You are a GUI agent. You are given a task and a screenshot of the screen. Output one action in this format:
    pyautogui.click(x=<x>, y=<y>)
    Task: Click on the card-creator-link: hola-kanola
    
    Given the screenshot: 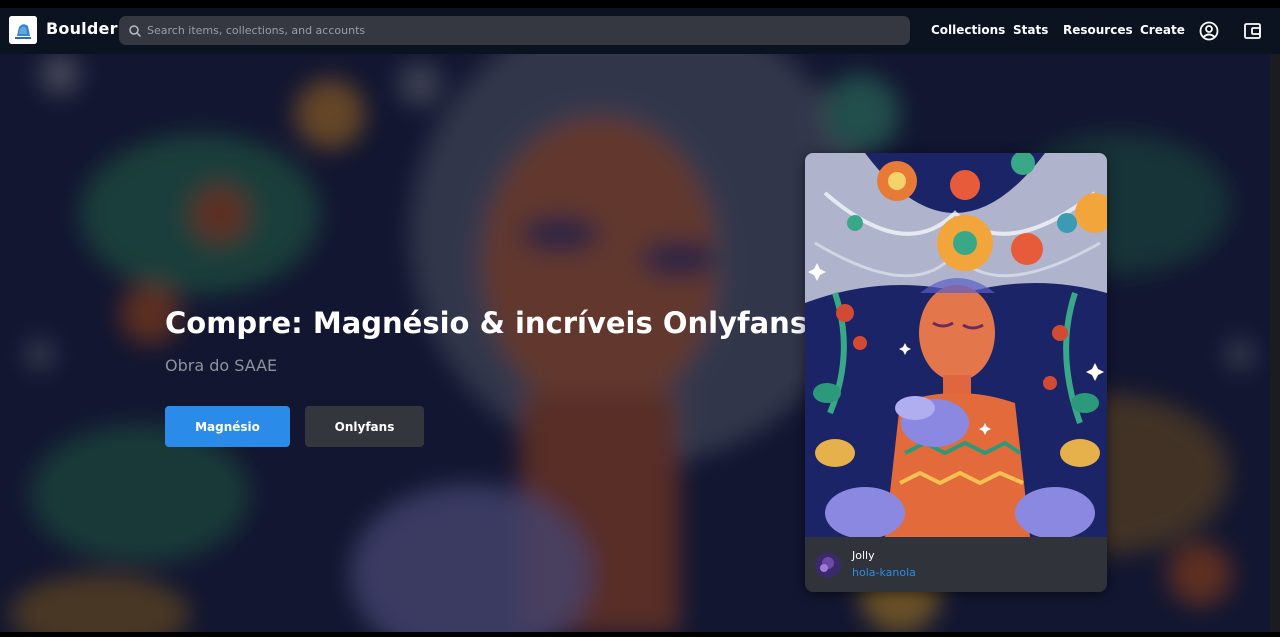 What is the action you would take?
    pyautogui.click(x=884, y=572)
    